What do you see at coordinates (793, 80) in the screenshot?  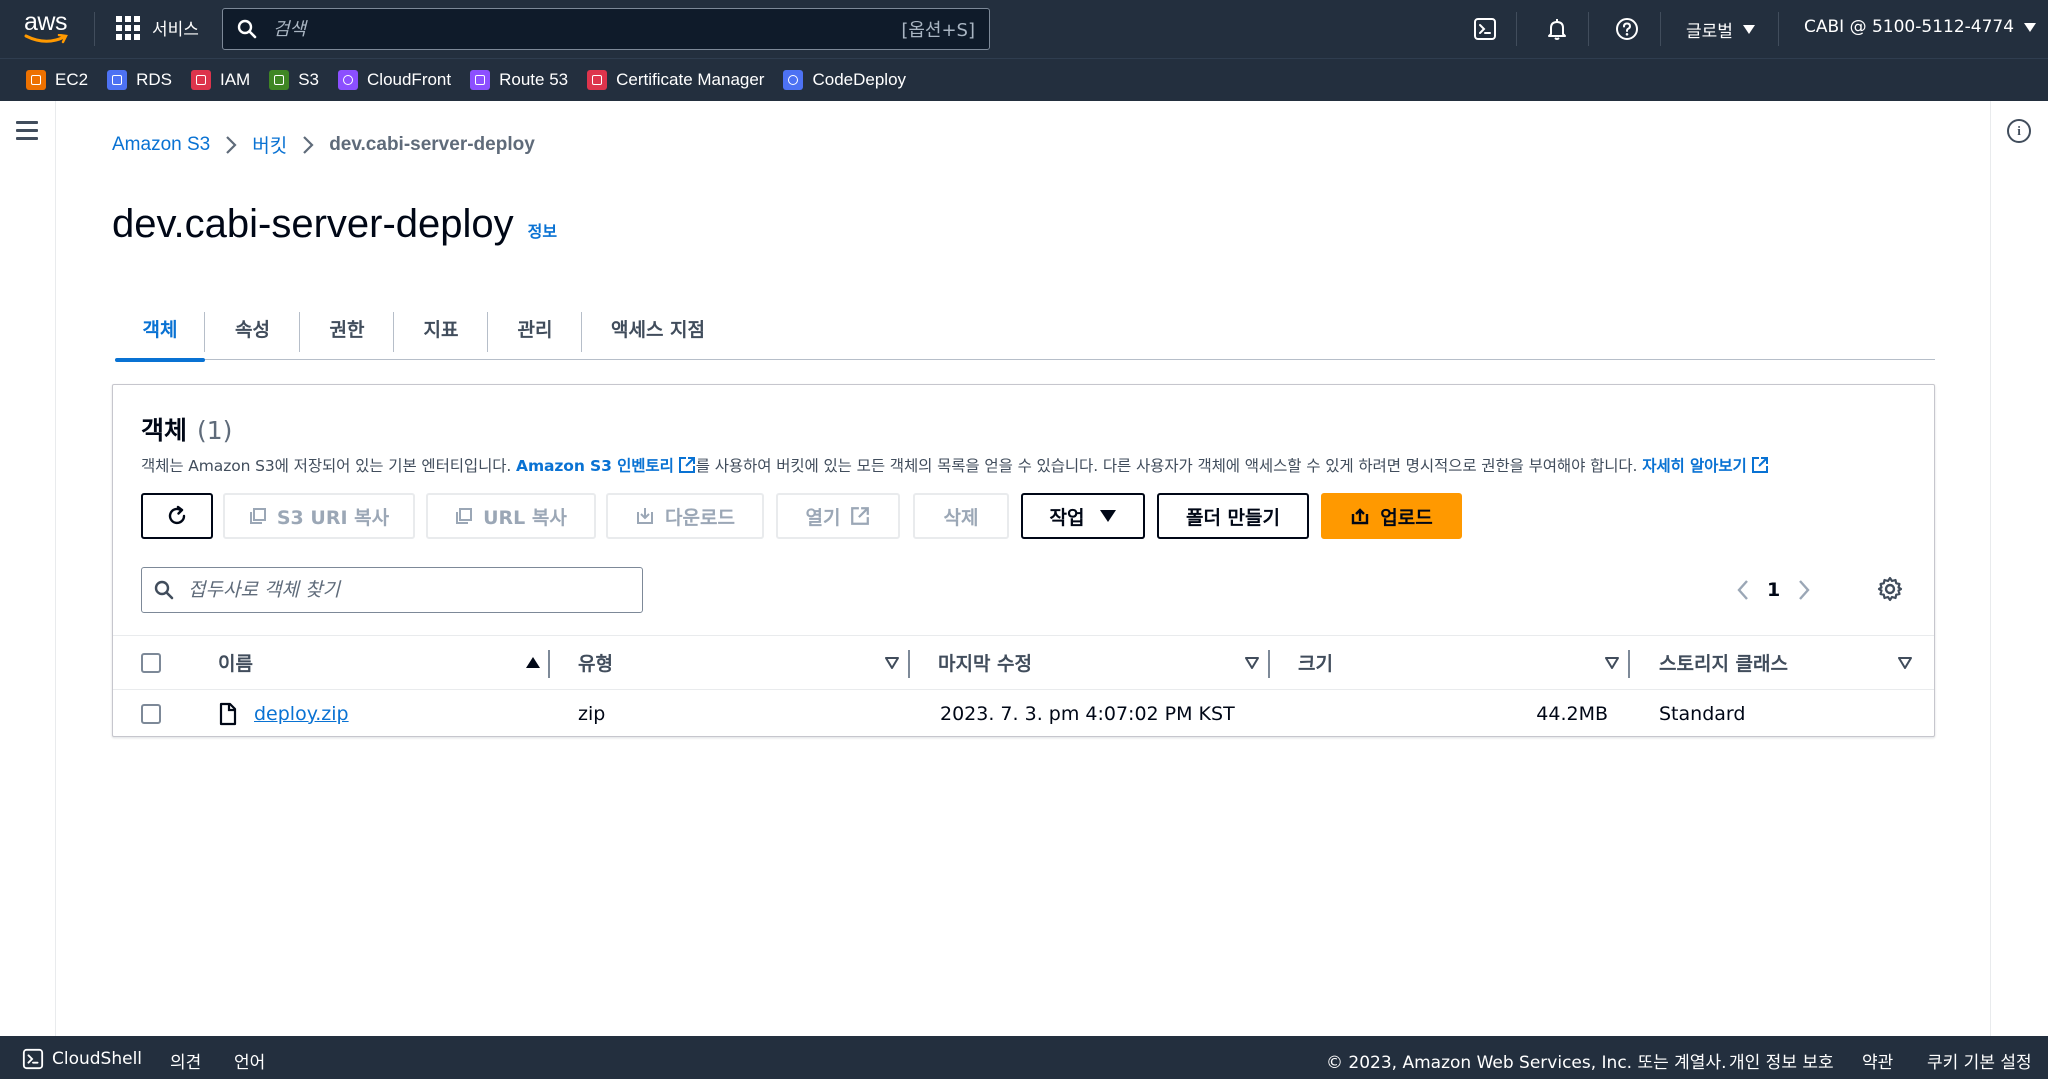 I see `codedeploy-service-icon` at bounding box center [793, 80].